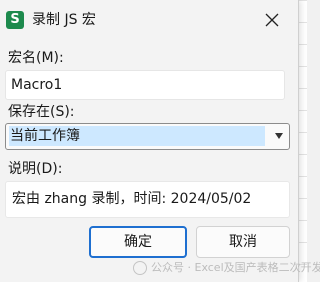 The width and height of the screenshot is (320, 282). I want to click on ok-button: 确定, so click(138, 242).